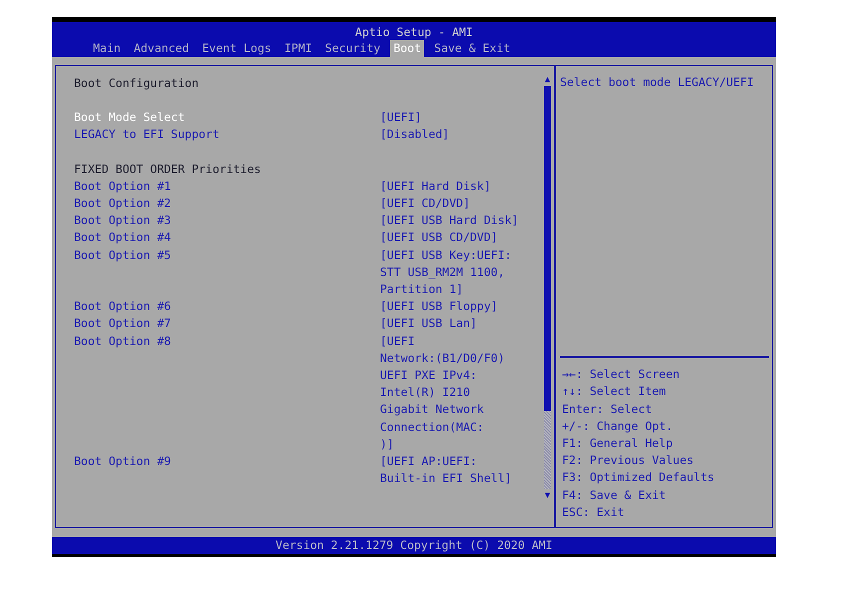 The image size is (861, 594). What do you see at coordinates (227, 470) in the screenshot?
I see `boot-option-label: Boot Option #9` at bounding box center [227, 470].